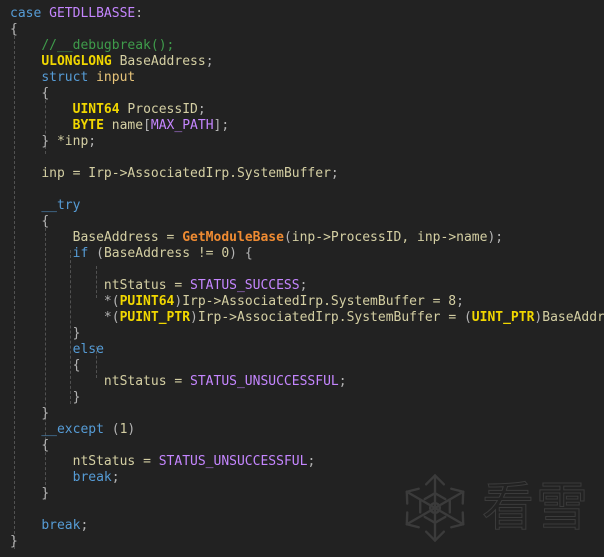  Describe the element at coordinates (233, 237) in the screenshot. I see `code-token-fn: GetModuleBase` at that location.